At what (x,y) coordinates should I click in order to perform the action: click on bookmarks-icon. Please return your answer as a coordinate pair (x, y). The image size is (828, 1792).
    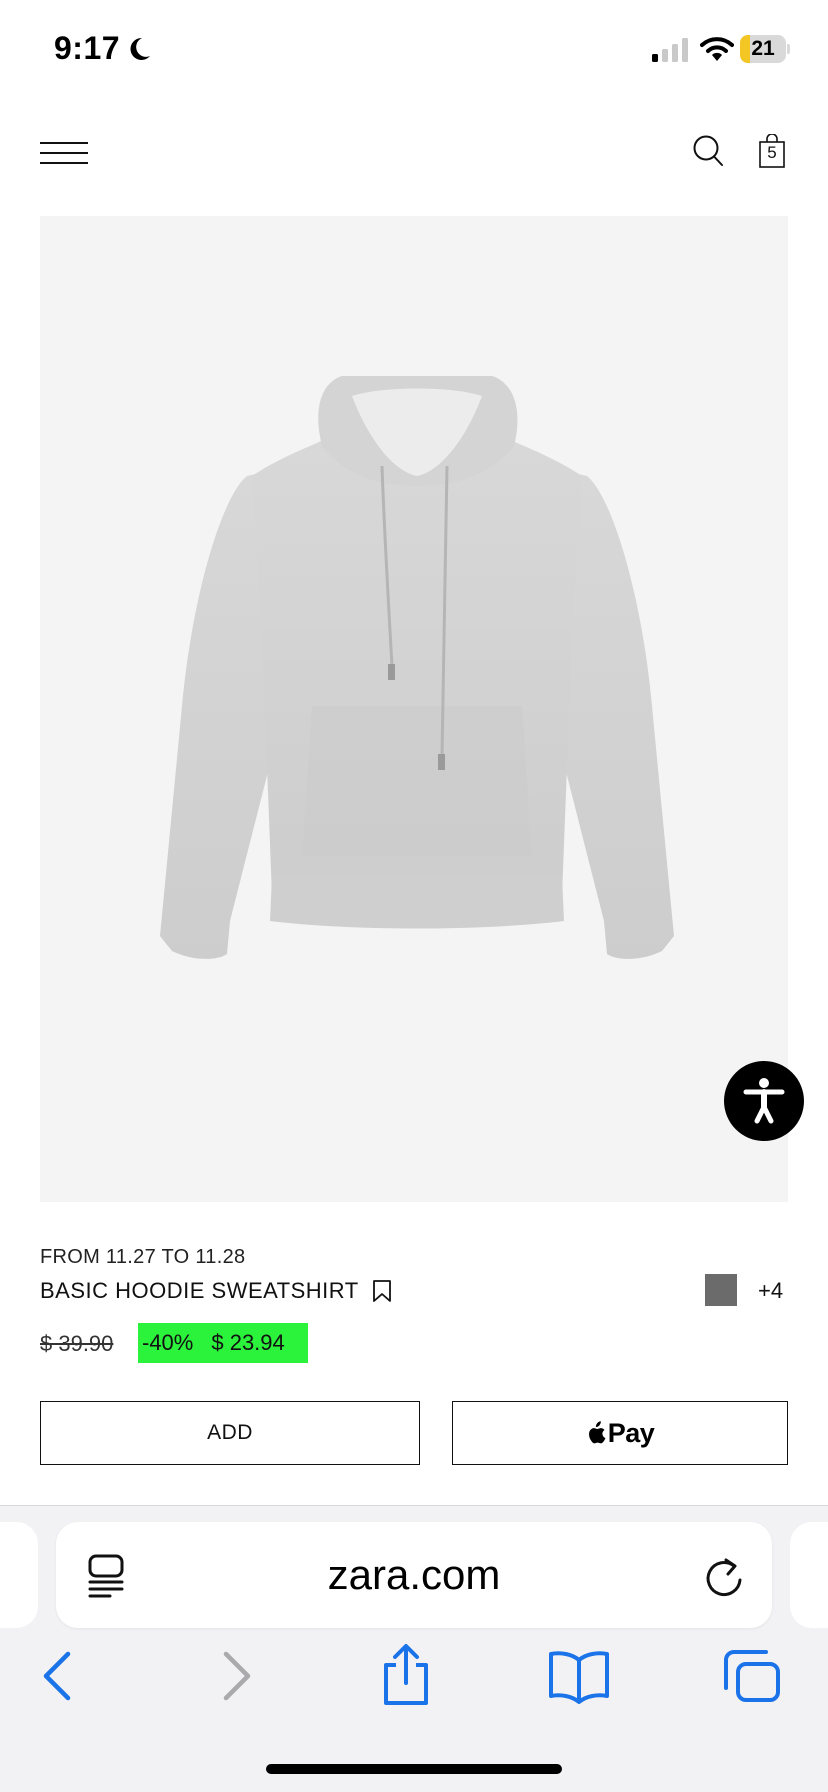
    Looking at the image, I should click on (579, 1676).